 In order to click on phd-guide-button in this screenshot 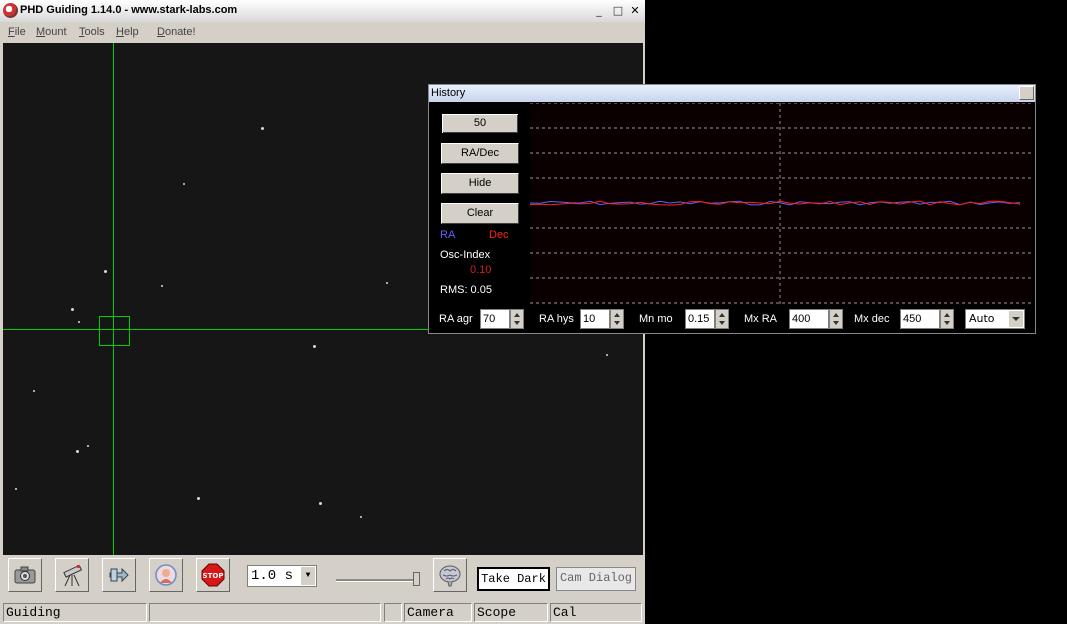, I will do `click(166, 575)`.